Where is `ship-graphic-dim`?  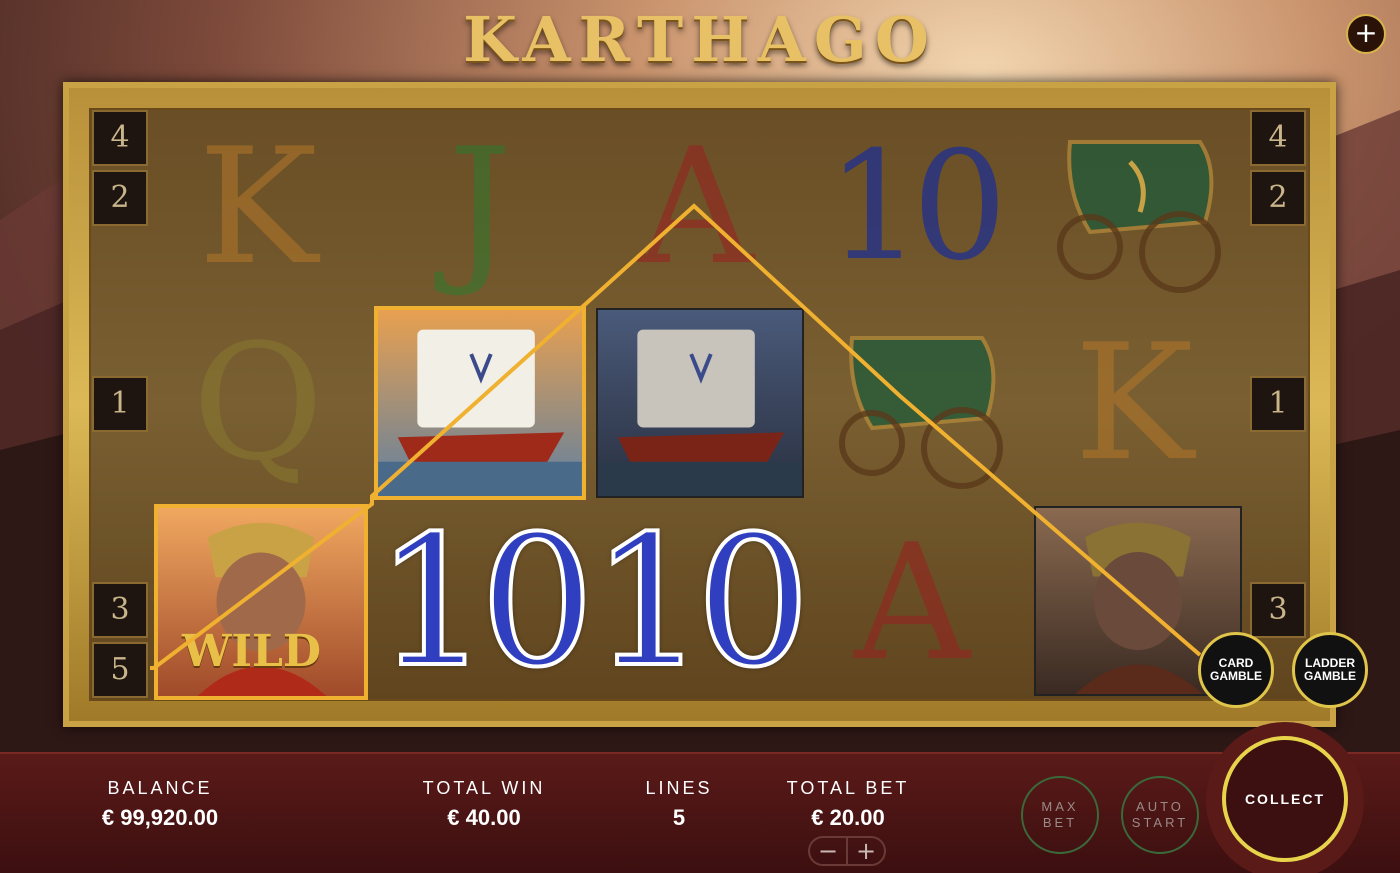
ship-graphic-dim is located at coordinates (700, 412).